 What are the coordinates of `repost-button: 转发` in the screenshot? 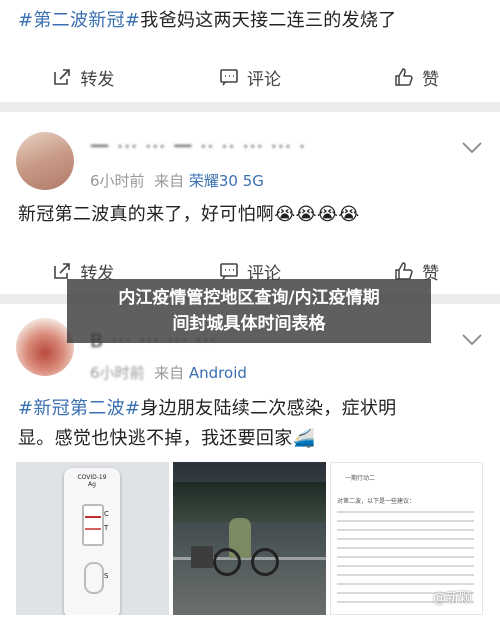 It's located at (83, 77).